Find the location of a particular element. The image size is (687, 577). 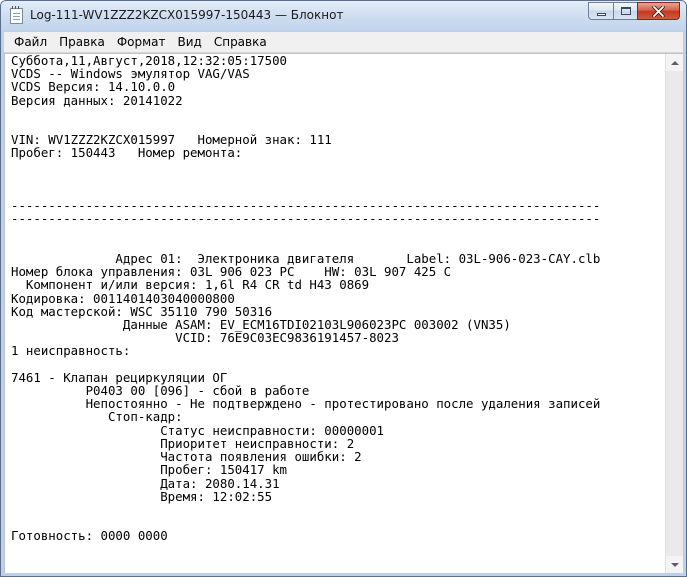

menu-bar: Файл Правка Формат Вид Справка is located at coordinates (343, 42).